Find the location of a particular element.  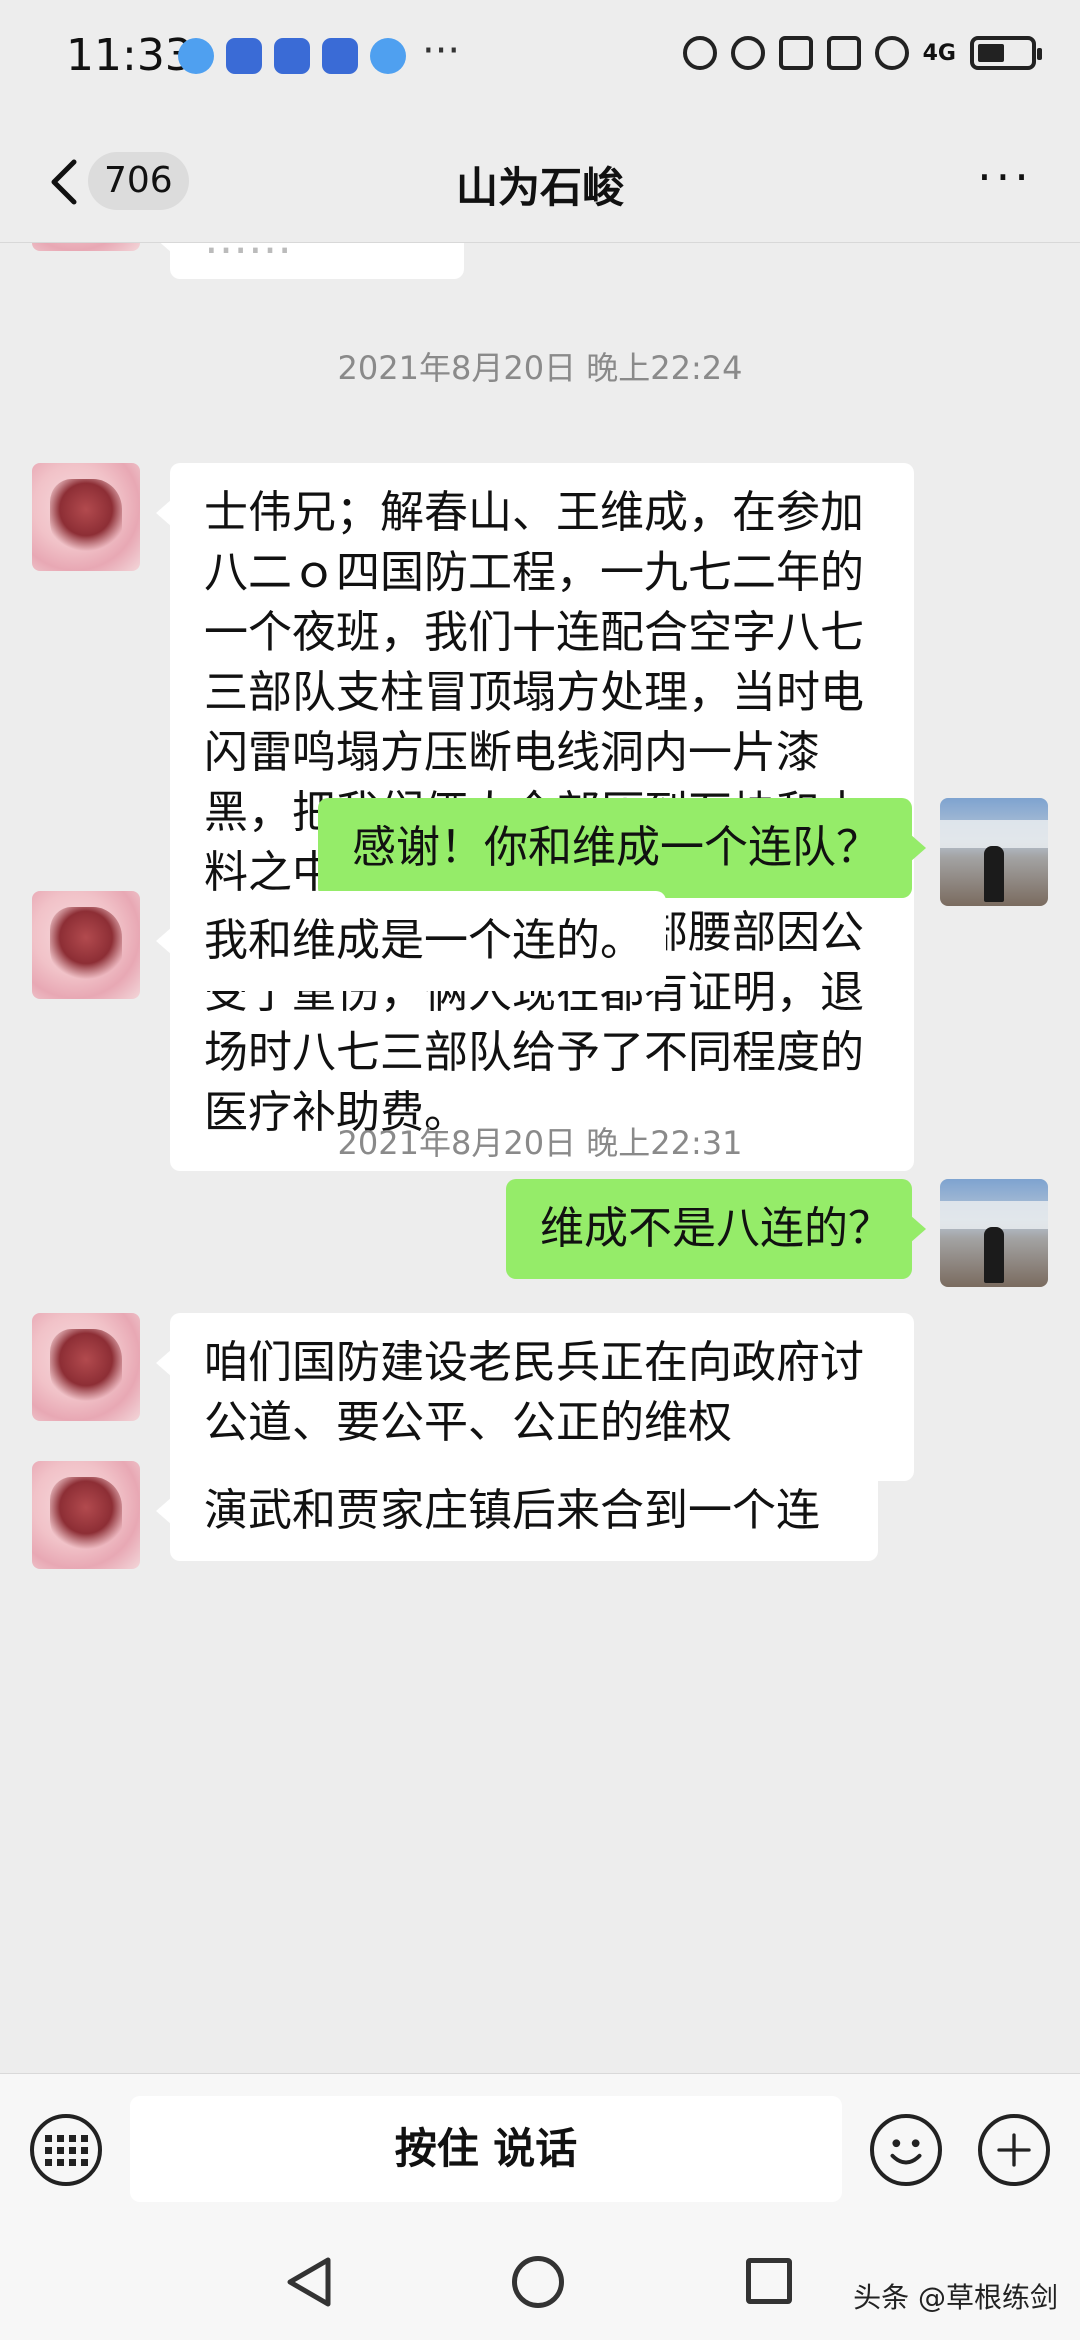

baidu-notification-icon is located at coordinates (292, 56).